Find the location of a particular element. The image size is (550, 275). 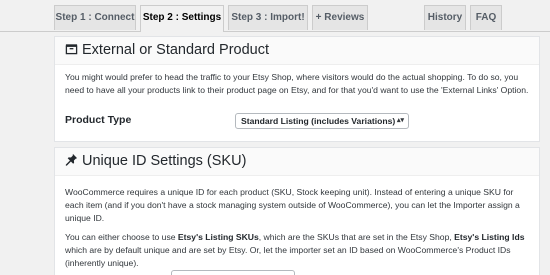

section-header: External or Standard Product is located at coordinates (297, 51).